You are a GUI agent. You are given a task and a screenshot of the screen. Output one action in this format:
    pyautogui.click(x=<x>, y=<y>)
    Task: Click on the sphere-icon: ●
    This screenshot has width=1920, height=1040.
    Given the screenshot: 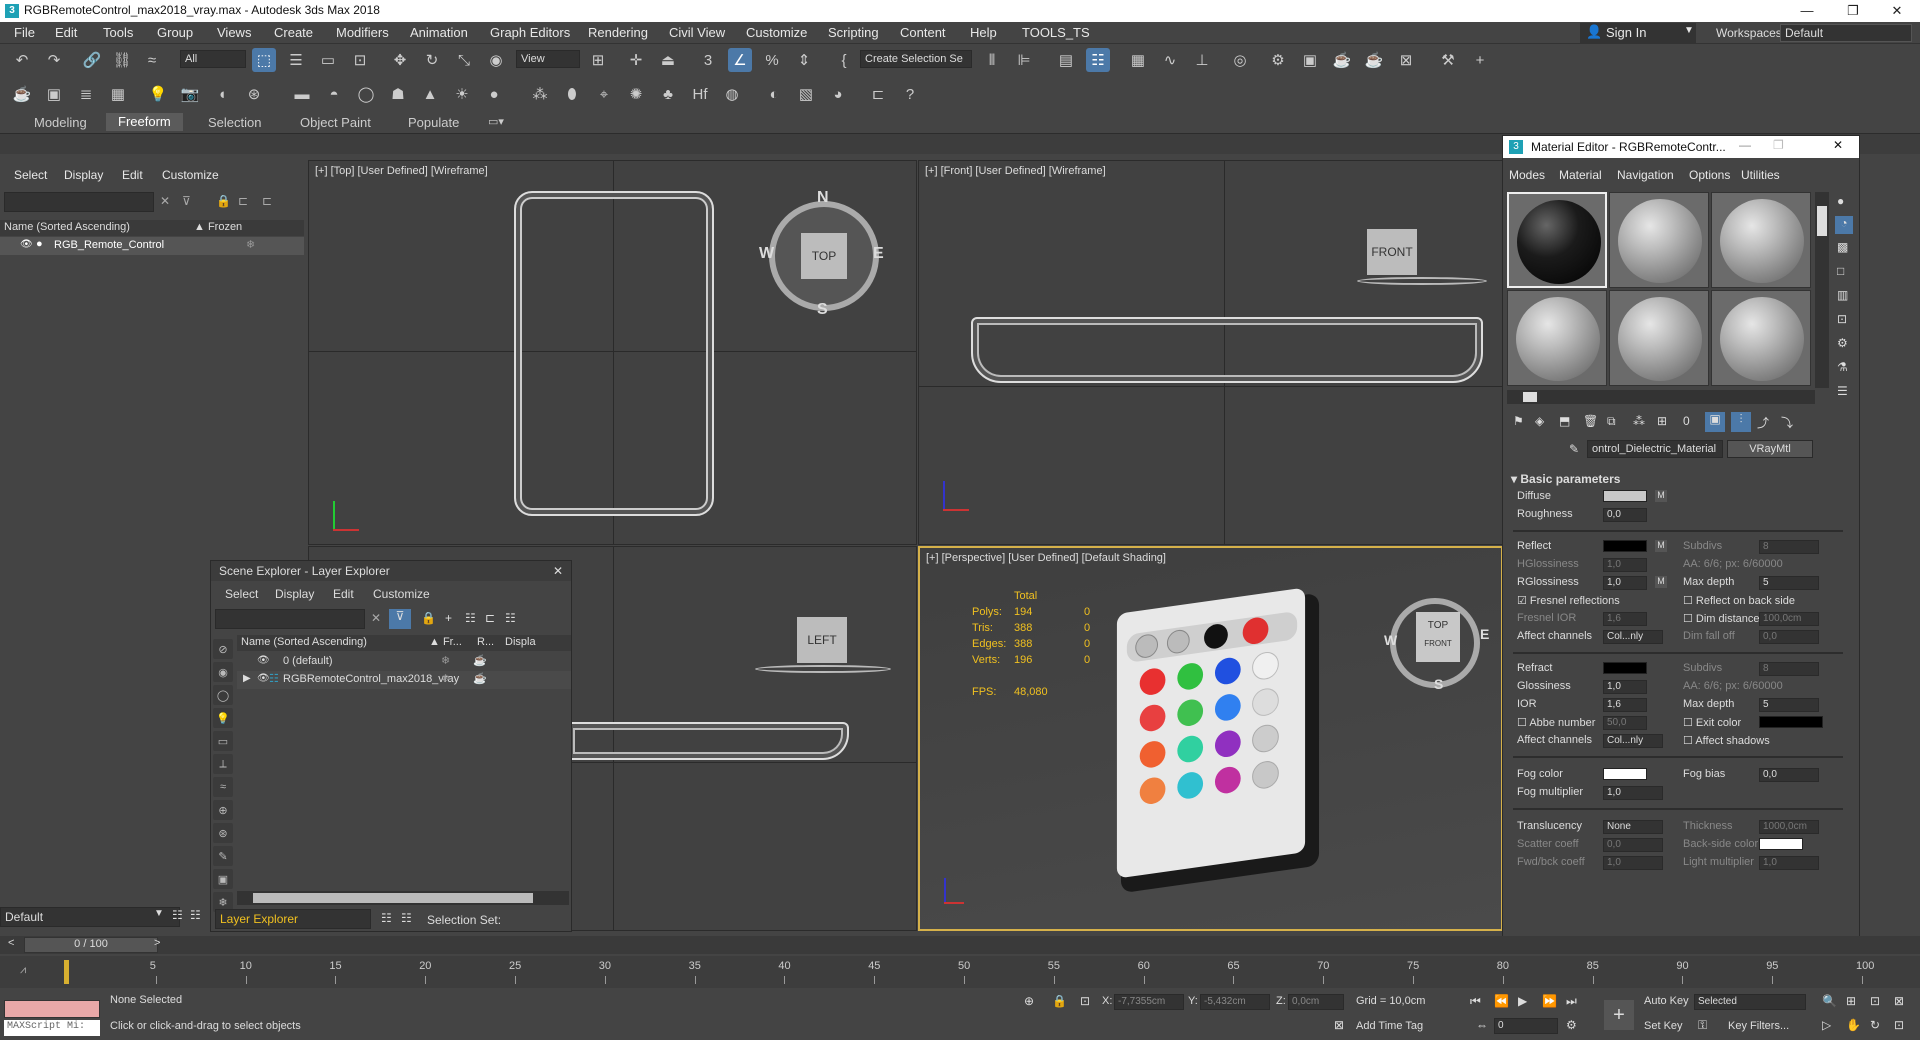 What is the action you would take?
    pyautogui.click(x=494, y=94)
    